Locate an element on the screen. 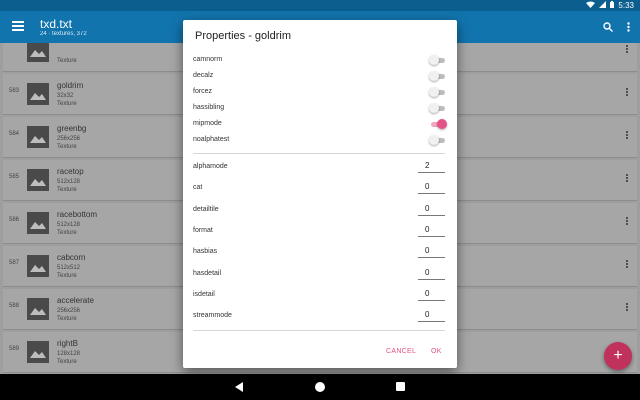 The image size is (640, 400). clock: 5:33 is located at coordinates (626, 5).